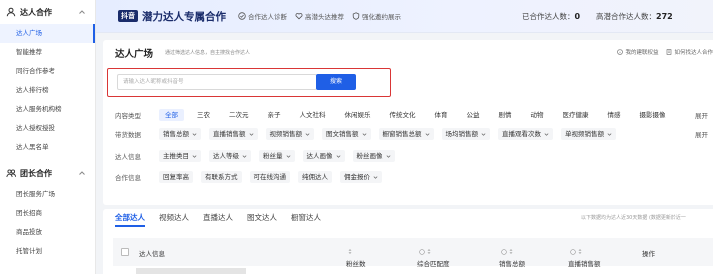 The image size is (713, 274). Describe the element at coordinates (376, 16) in the screenshot. I see `feature-invite: 强化邀约展示` at that location.